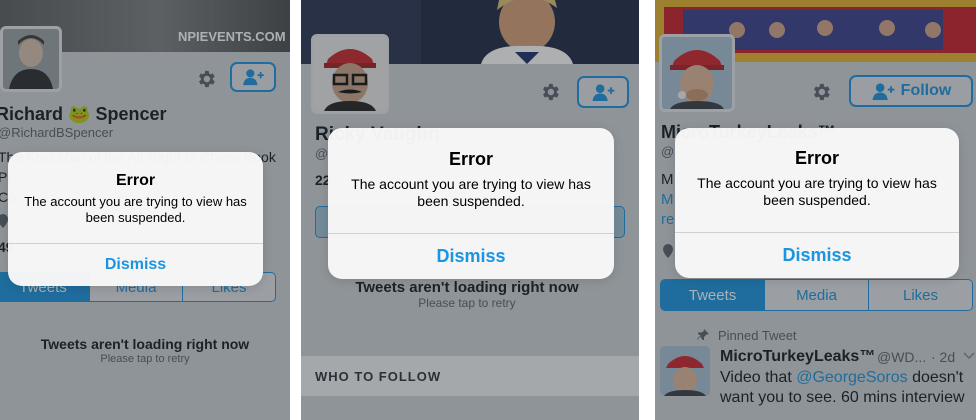 This screenshot has width=976, height=420. What do you see at coordinates (935, 377) in the screenshot?
I see `tweet-text-suffix: doesn't` at bounding box center [935, 377].